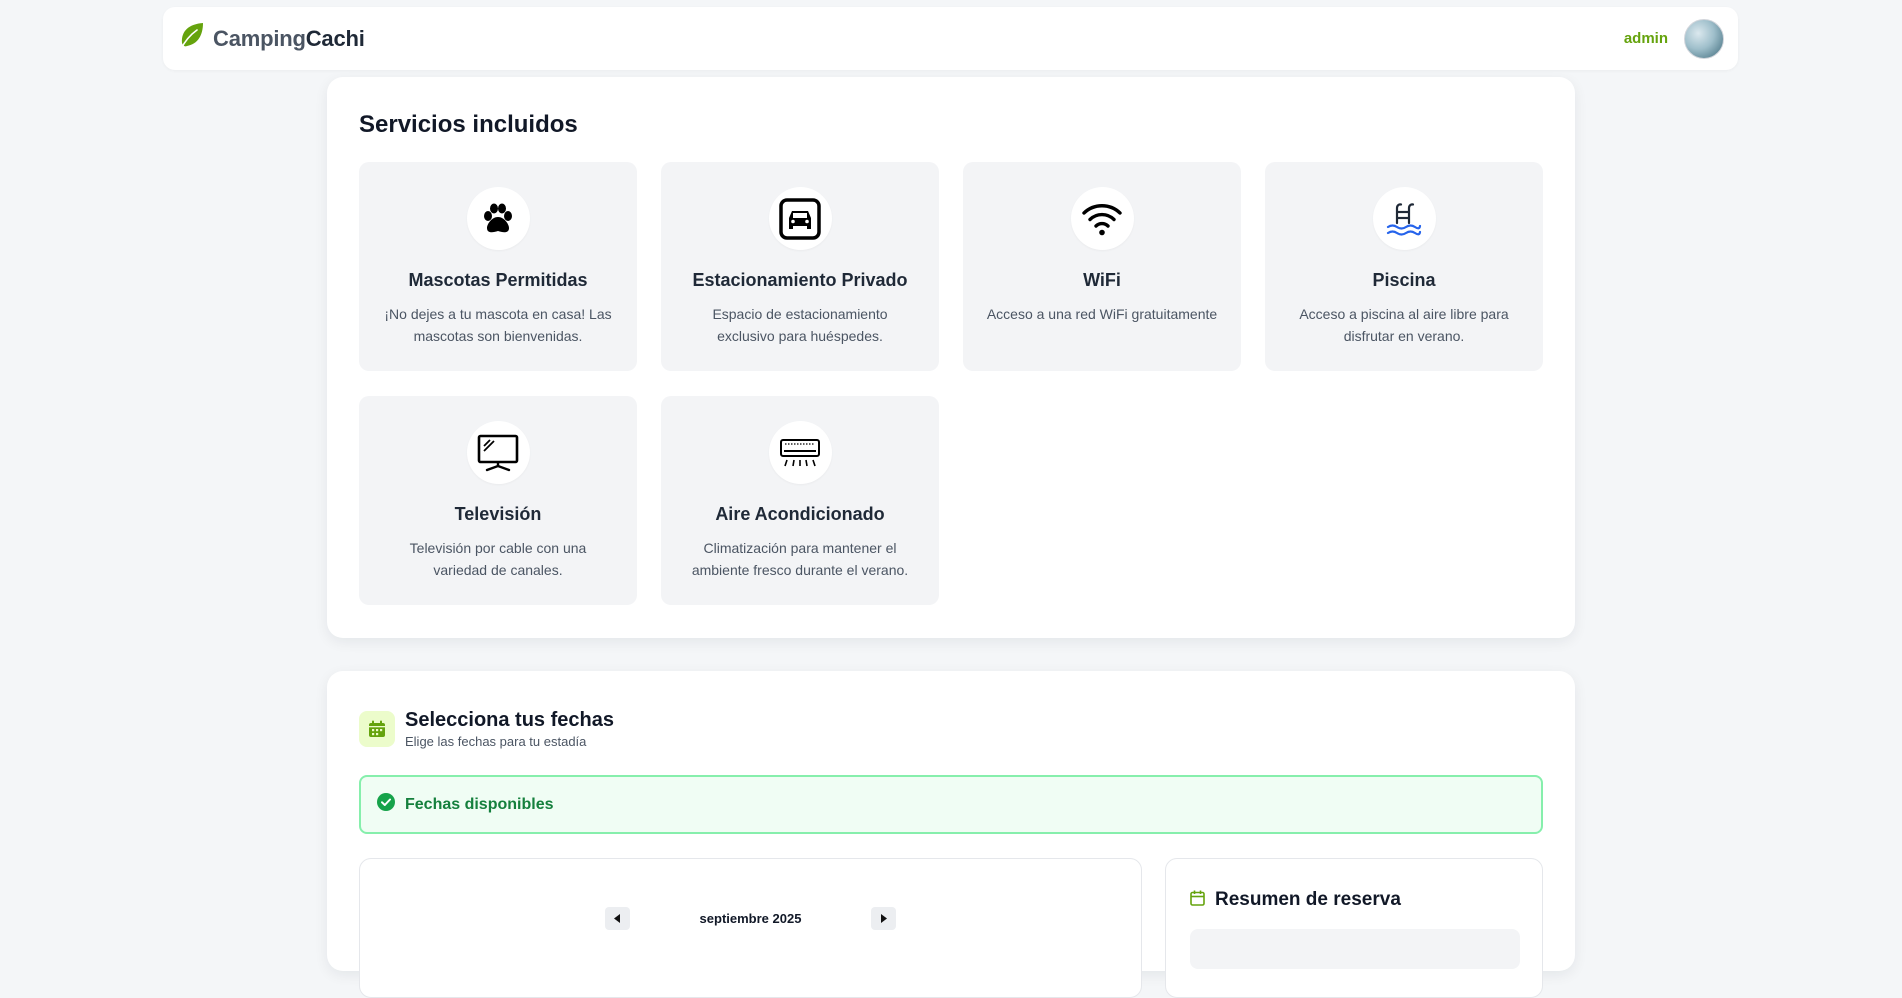 The image size is (1902, 998). Describe the element at coordinates (1704, 38) in the screenshot. I see `user-avatar` at that location.